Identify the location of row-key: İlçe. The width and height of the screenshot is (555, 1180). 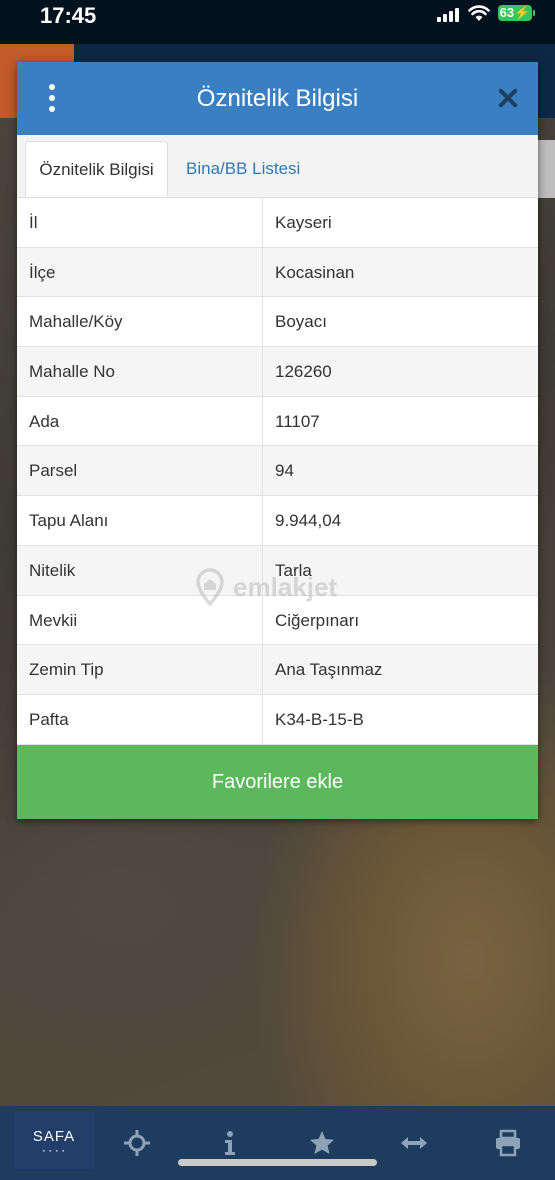
(42, 272).